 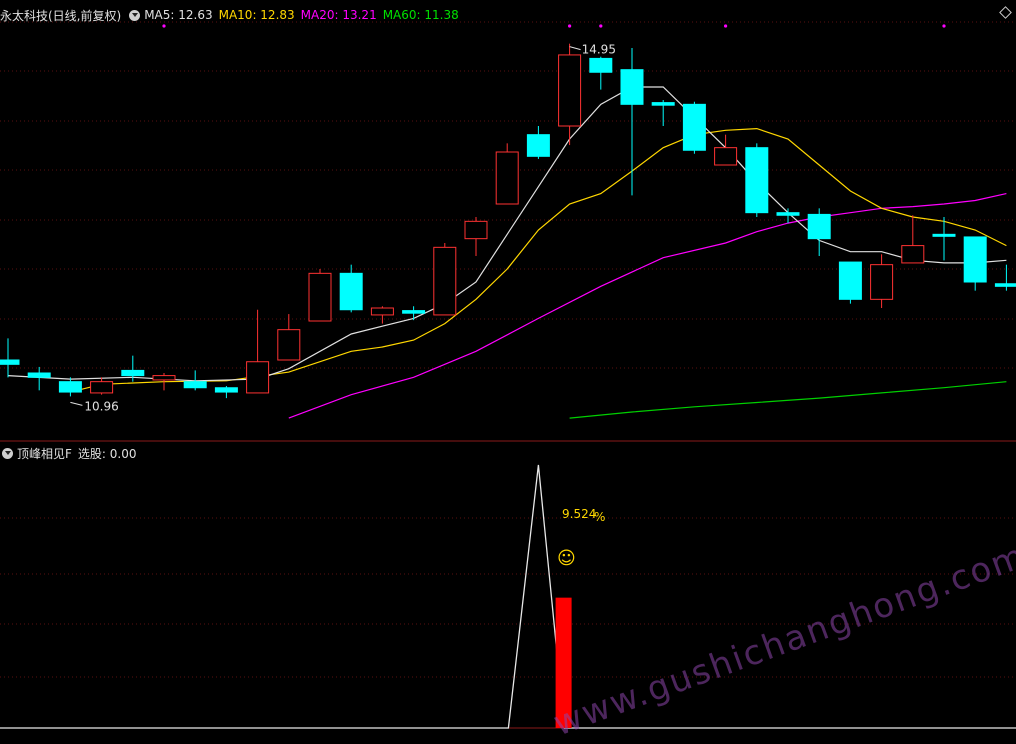 I want to click on low-price-label: 10.96, so click(x=101, y=406).